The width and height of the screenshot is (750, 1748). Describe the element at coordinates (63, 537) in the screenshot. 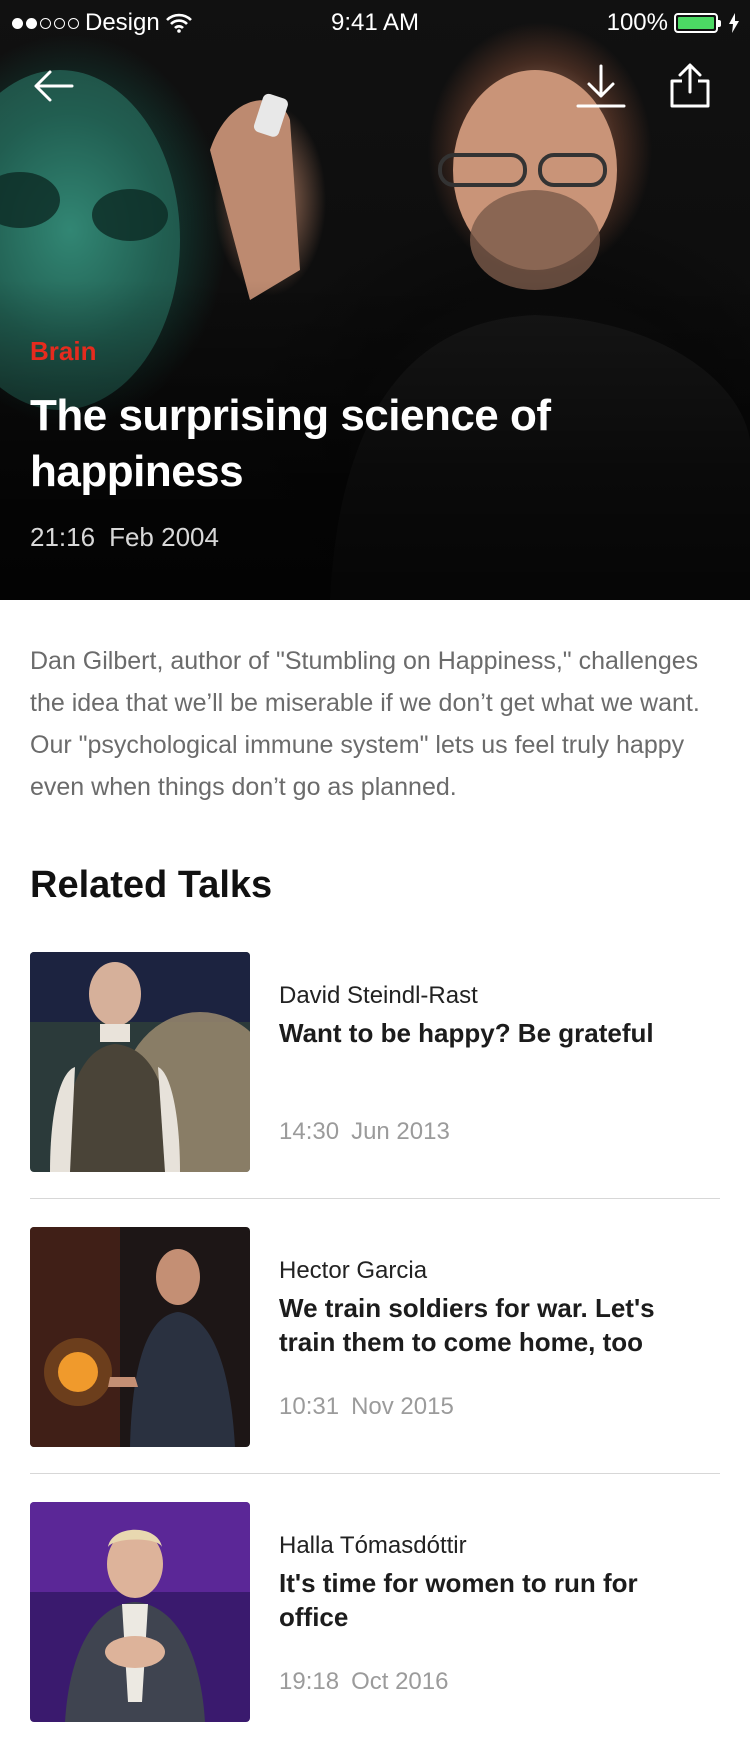

I see `talk-duration: 21:16` at that location.